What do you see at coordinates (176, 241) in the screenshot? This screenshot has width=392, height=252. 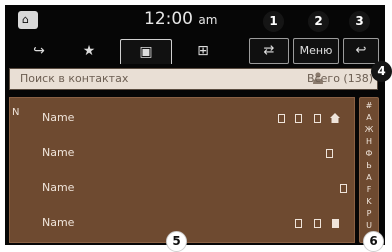 I see `callout-badge-5: 5` at bounding box center [176, 241].